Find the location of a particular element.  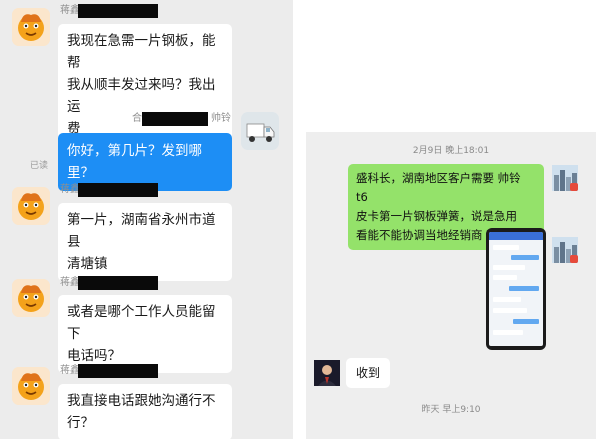

message-line: 或者是哪个工作人员能留下 is located at coordinates (141, 323).